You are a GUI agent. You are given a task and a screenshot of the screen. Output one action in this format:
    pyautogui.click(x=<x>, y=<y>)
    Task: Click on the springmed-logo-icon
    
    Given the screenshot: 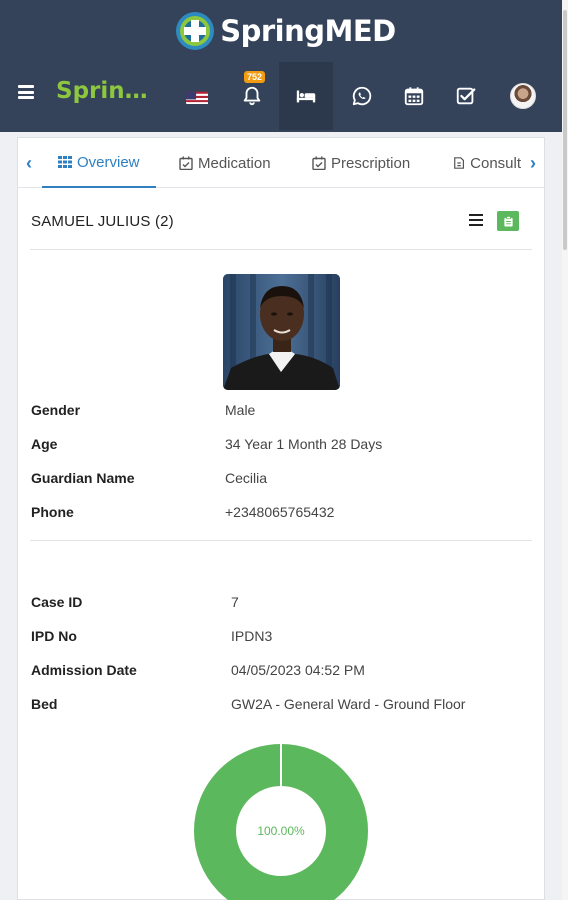 What is the action you would take?
    pyautogui.click(x=195, y=31)
    